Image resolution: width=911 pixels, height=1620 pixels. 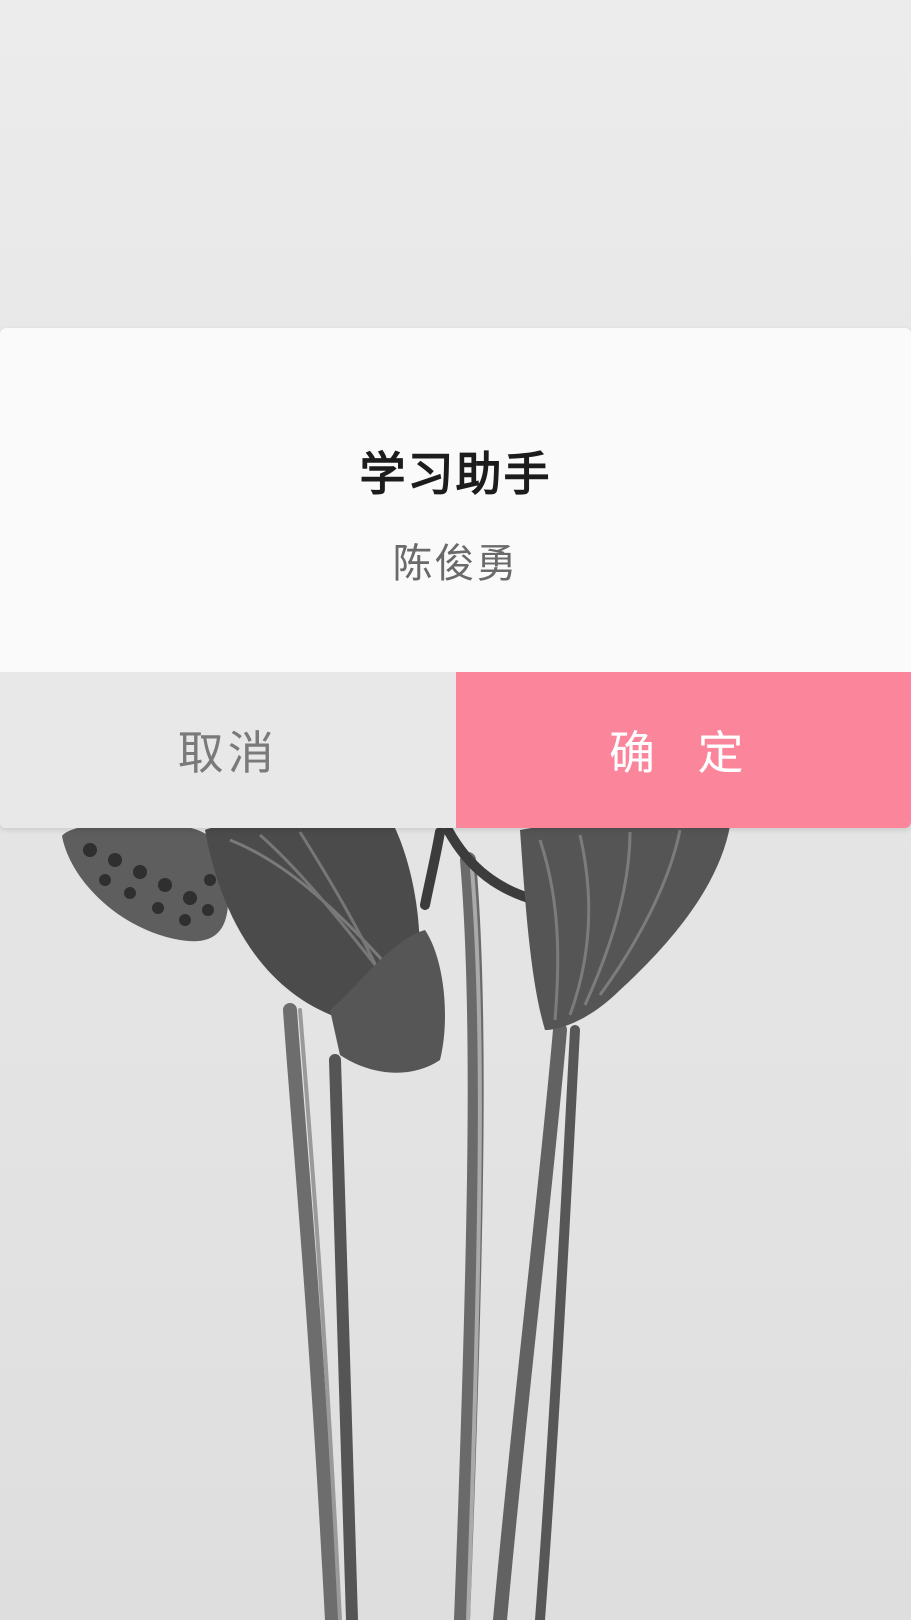 What do you see at coordinates (683, 750) in the screenshot?
I see `confirm-button: 确 定` at bounding box center [683, 750].